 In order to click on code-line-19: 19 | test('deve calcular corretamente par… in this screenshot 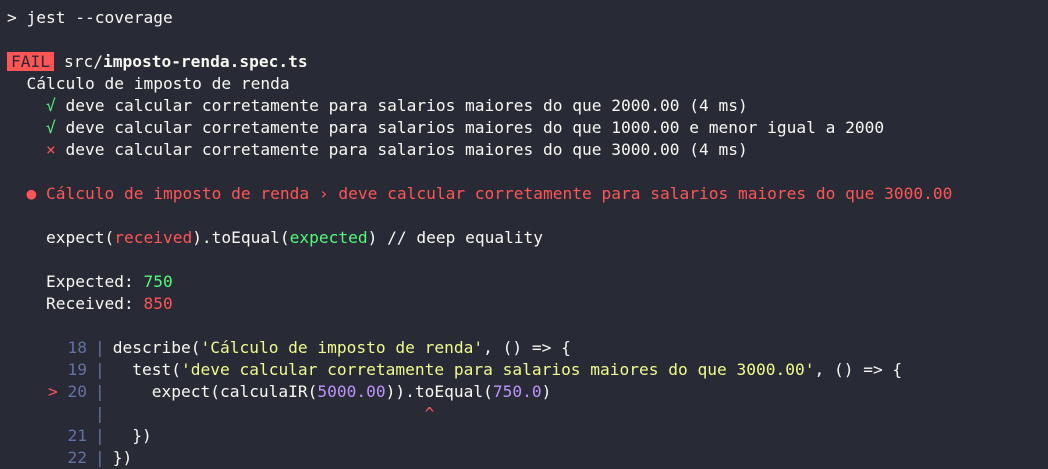, I will do `click(527, 370)`.